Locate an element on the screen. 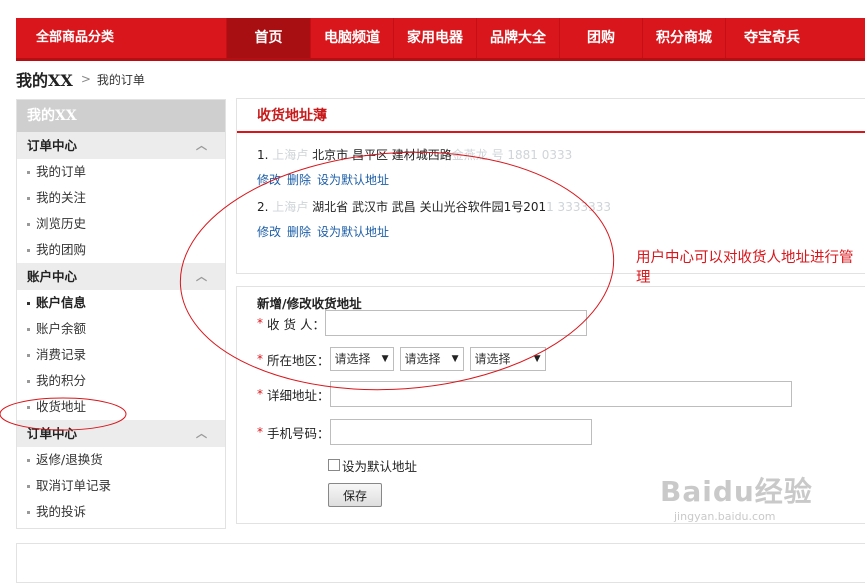 The width and height of the screenshot is (865, 583). sidebar-group-label: 账户中心 is located at coordinates (52, 276).